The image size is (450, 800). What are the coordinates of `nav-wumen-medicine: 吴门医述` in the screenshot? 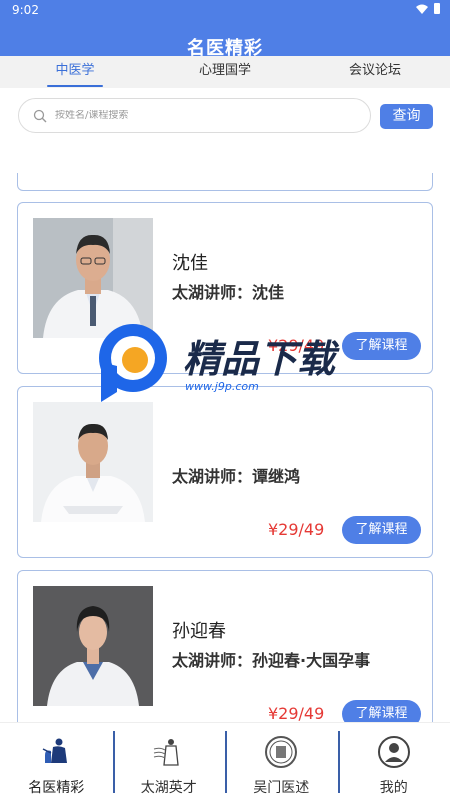 It's located at (281, 761).